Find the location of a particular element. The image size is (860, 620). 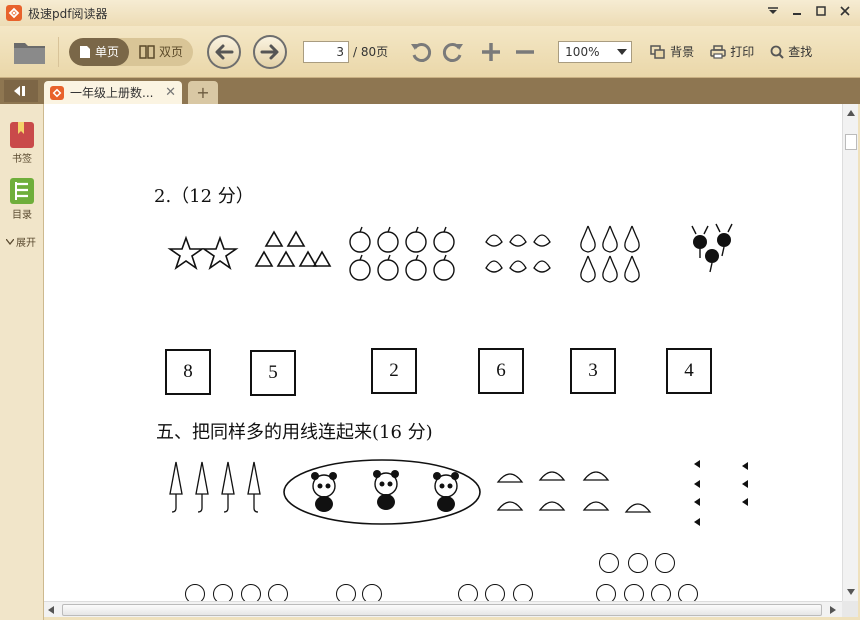

search-button: 查找 is located at coordinates (791, 51).